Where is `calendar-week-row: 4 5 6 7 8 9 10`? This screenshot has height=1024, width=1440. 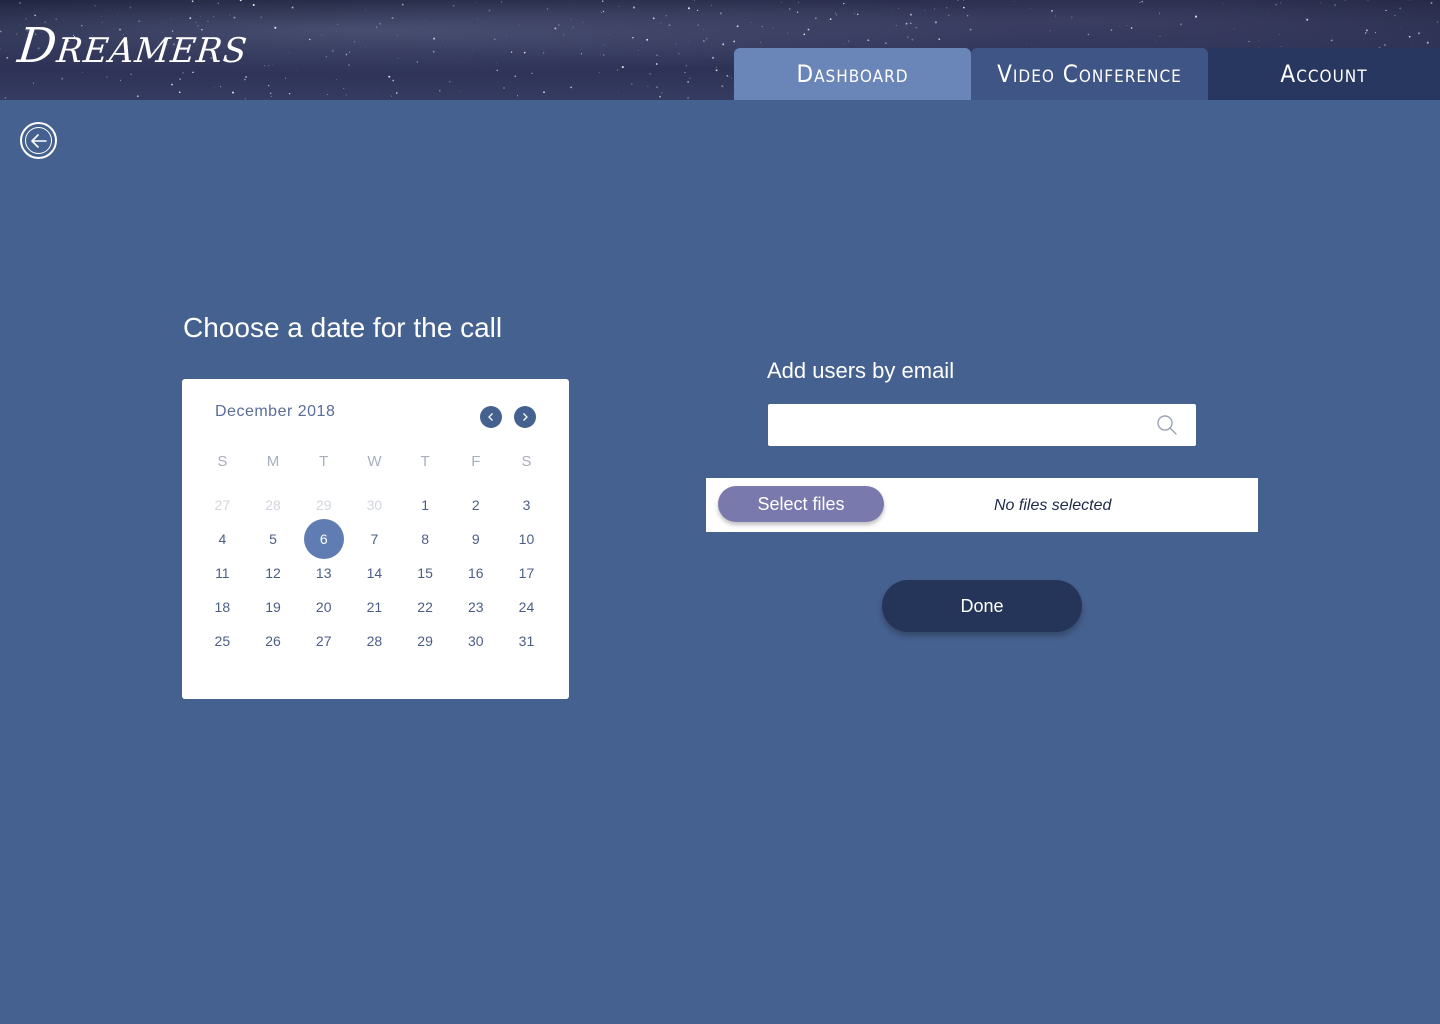 calendar-week-row: 4 5 6 7 8 9 10 is located at coordinates (374, 539).